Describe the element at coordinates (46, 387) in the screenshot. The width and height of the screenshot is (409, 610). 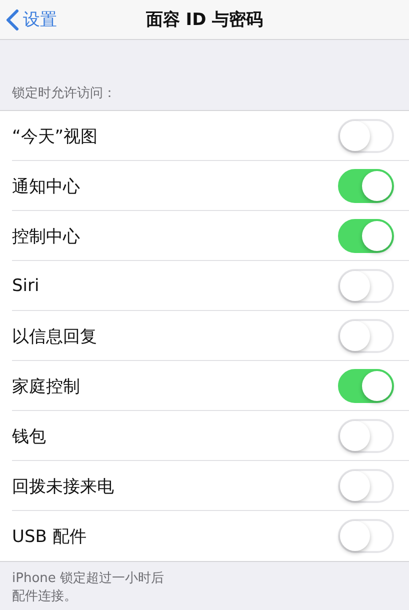
I see `row-label: 家庭控制` at that location.